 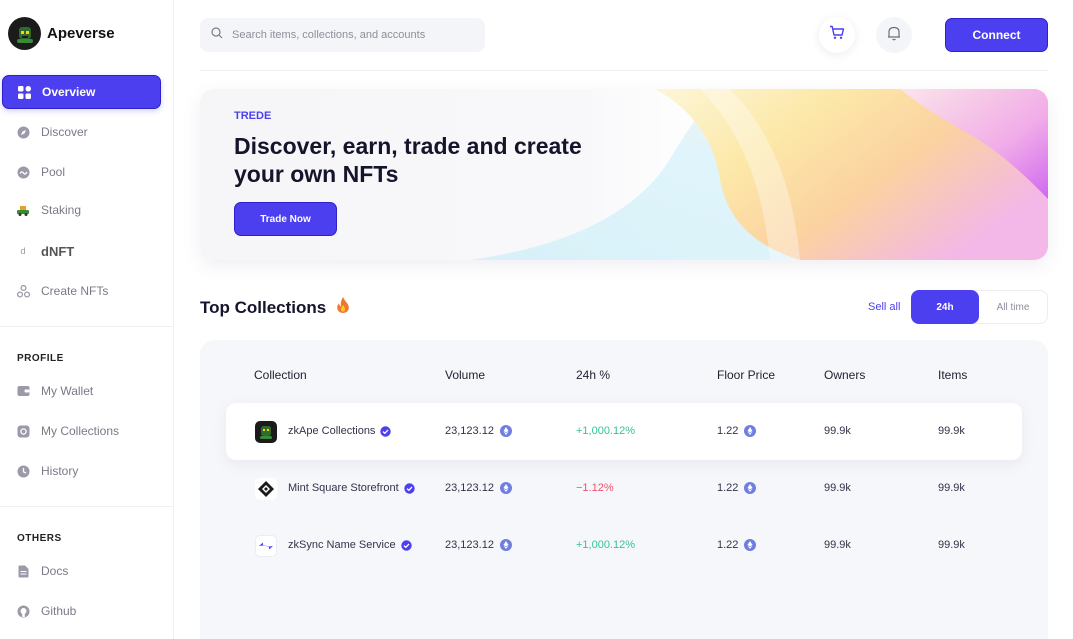 I want to click on sidebar-item-github: Github, so click(x=81, y=611).